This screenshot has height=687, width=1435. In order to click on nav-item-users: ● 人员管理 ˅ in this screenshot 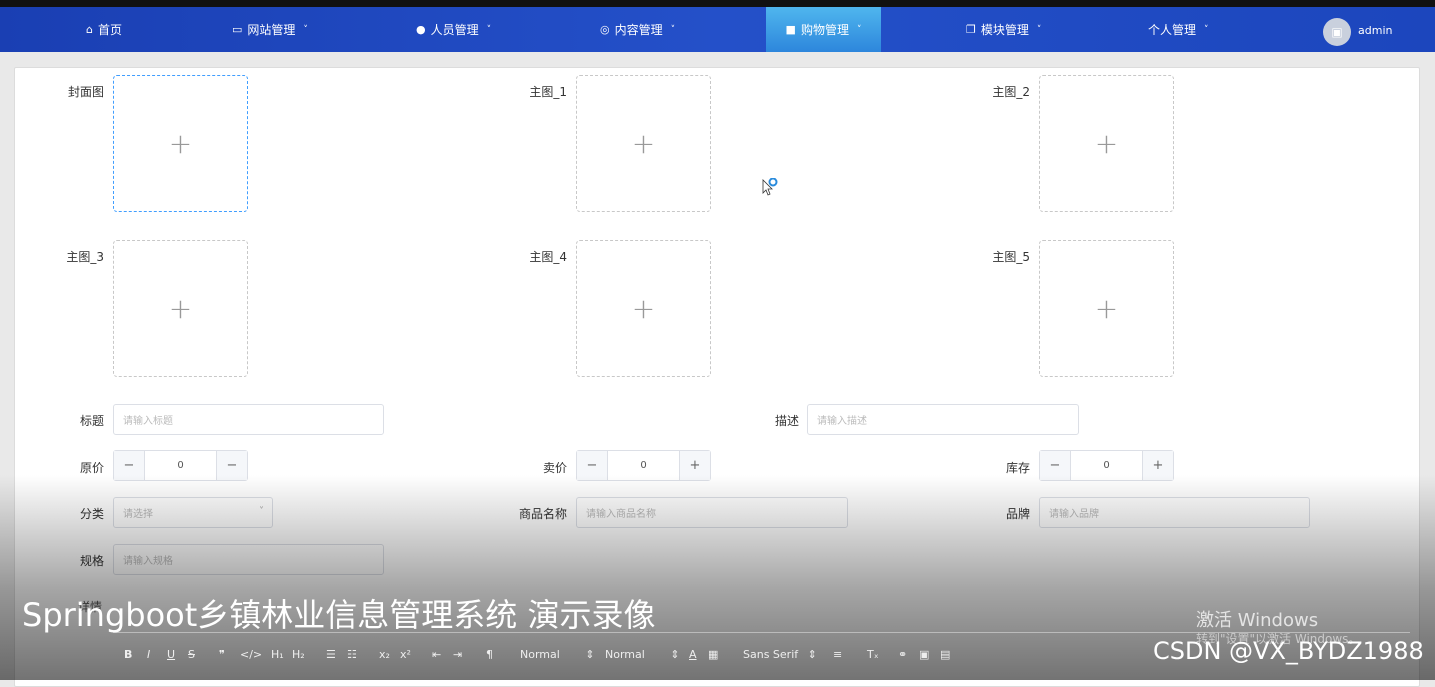, I will do `click(453, 29)`.